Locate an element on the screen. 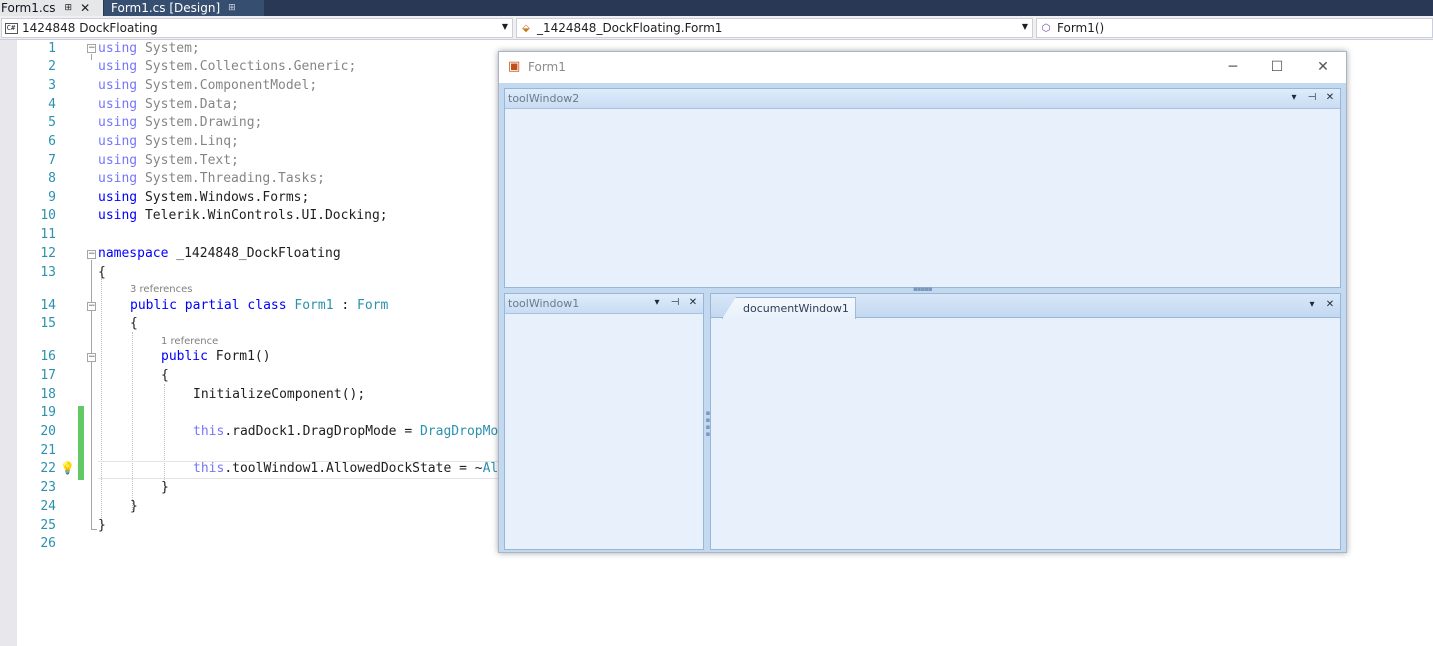 The image size is (1433, 646). code-text: InitializeComponent(); is located at coordinates (279, 395).